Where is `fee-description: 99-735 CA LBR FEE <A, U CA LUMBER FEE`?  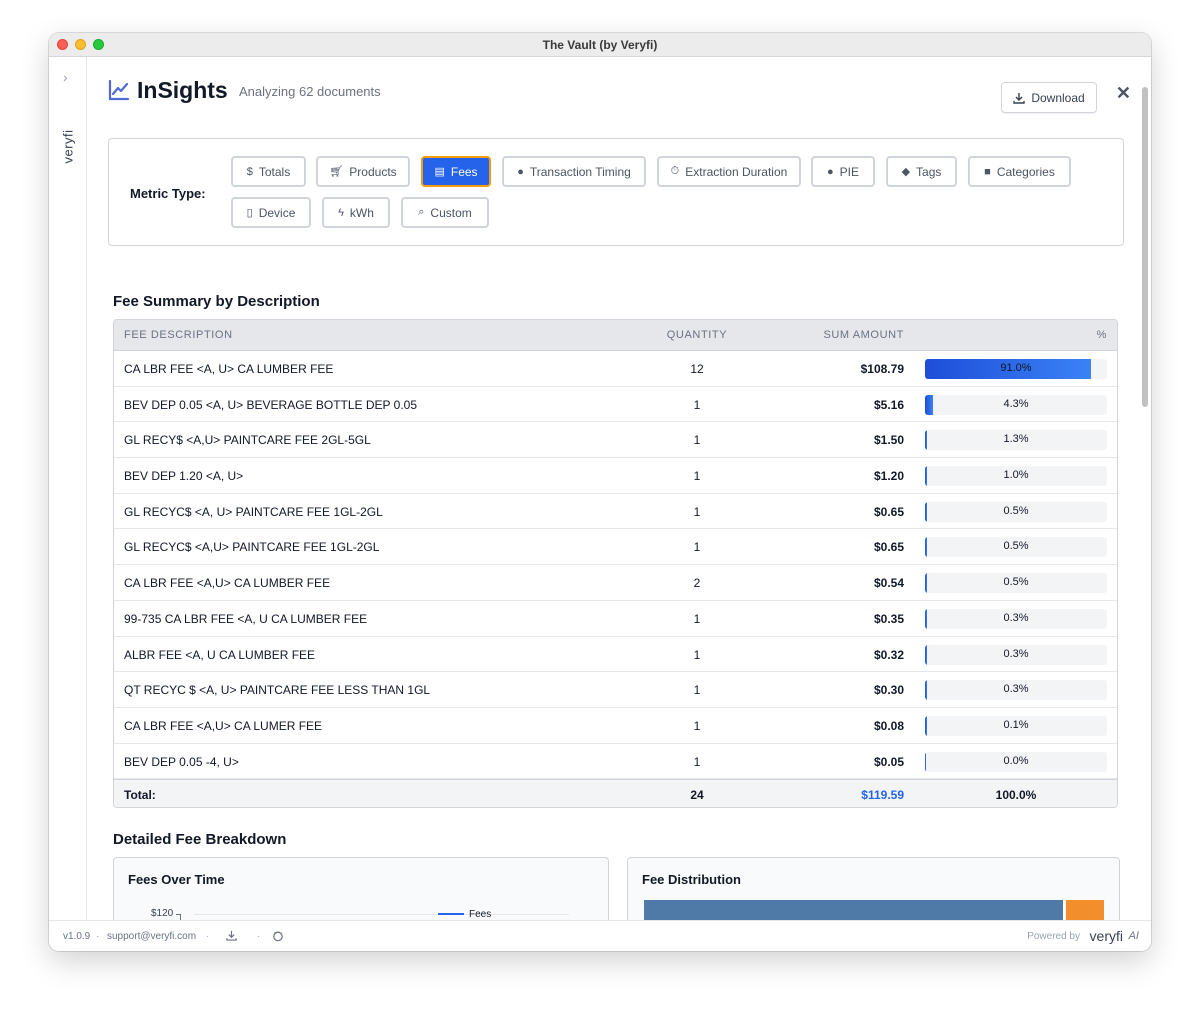
fee-description: 99-735 CA LBR FEE <A, U CA LUMBER FEE is located at coordinates (246, 618).